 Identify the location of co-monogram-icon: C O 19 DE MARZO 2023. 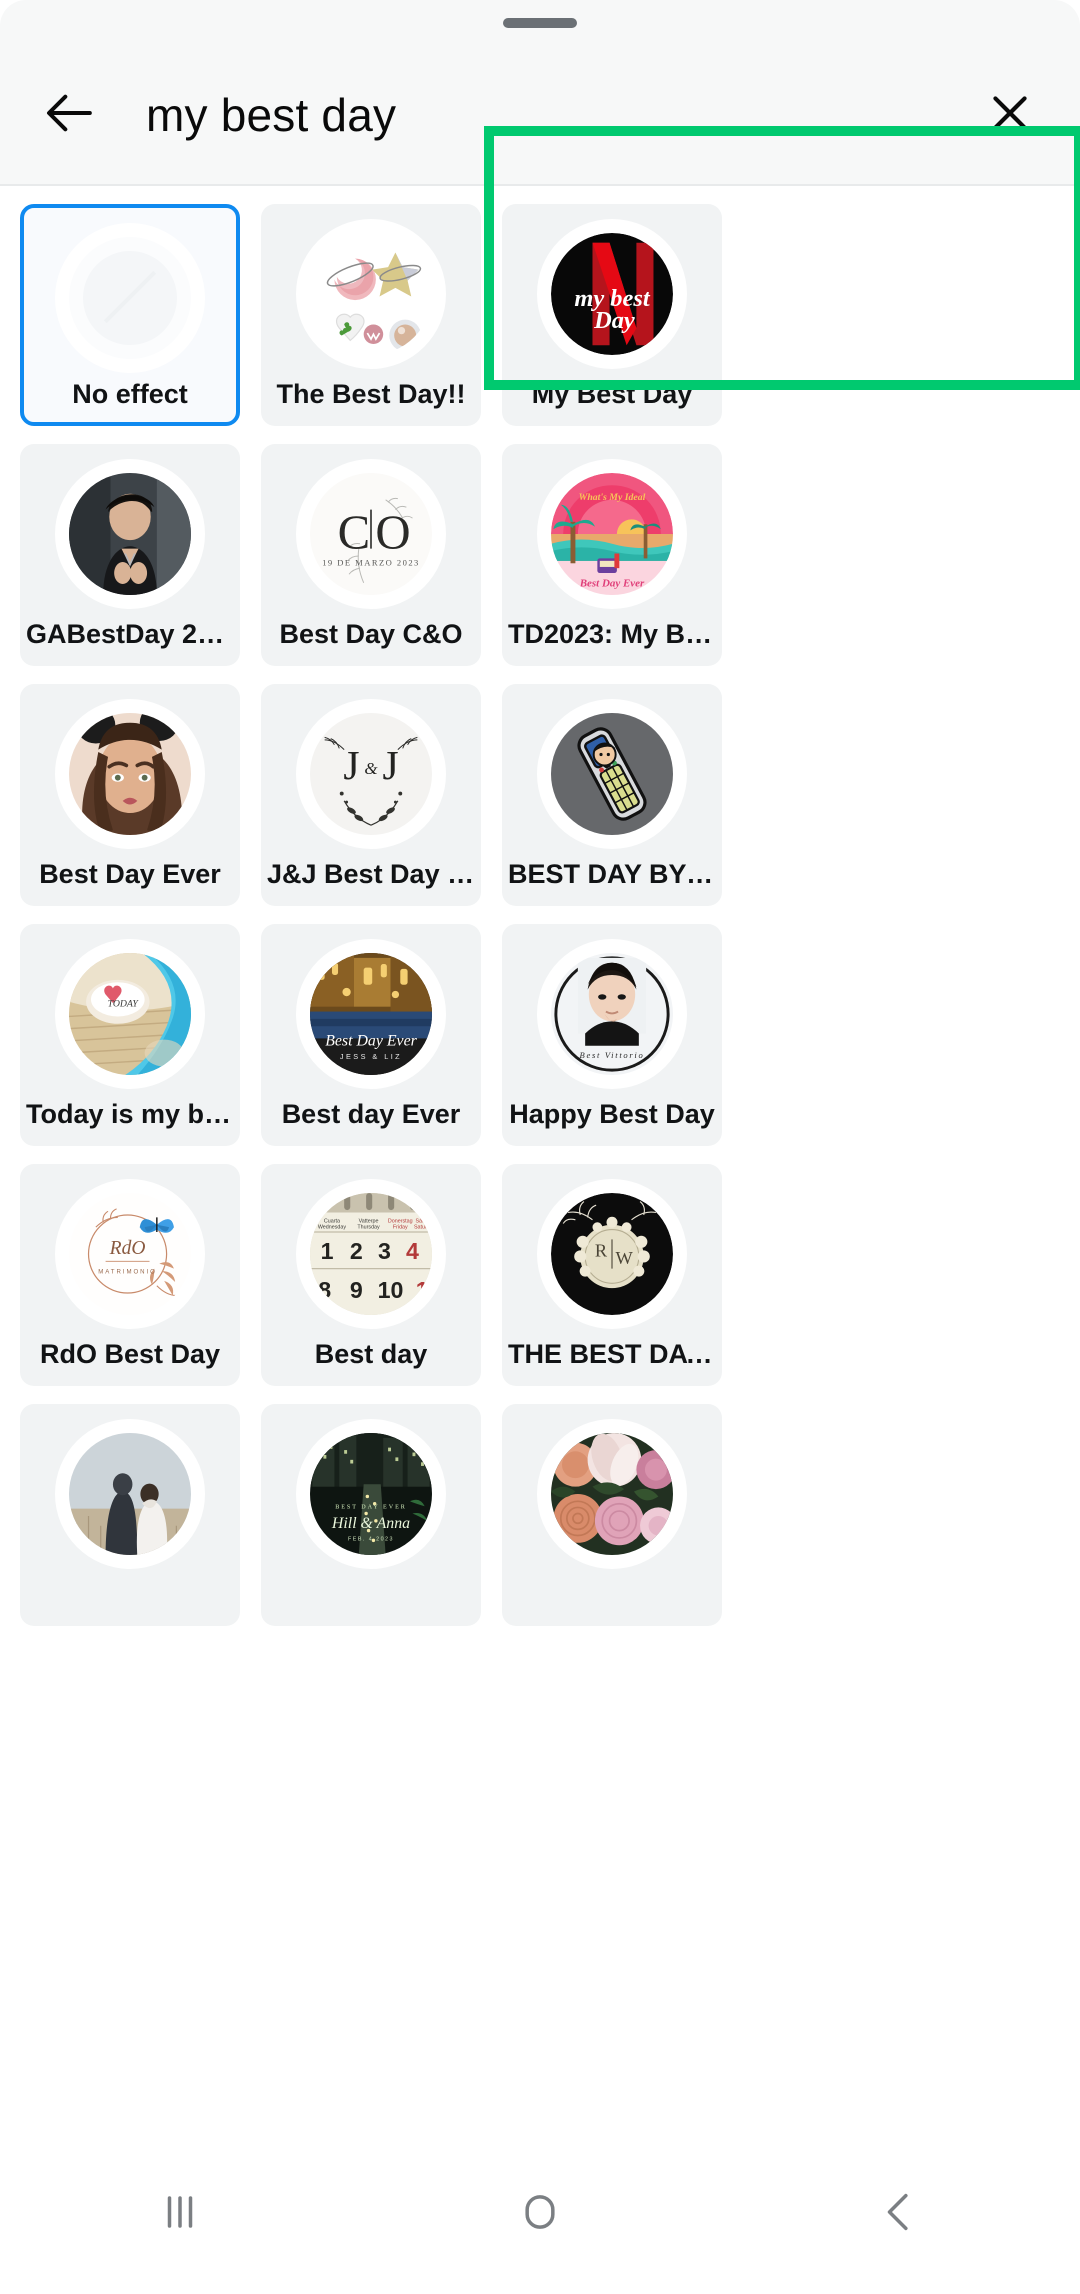
(371, 534).